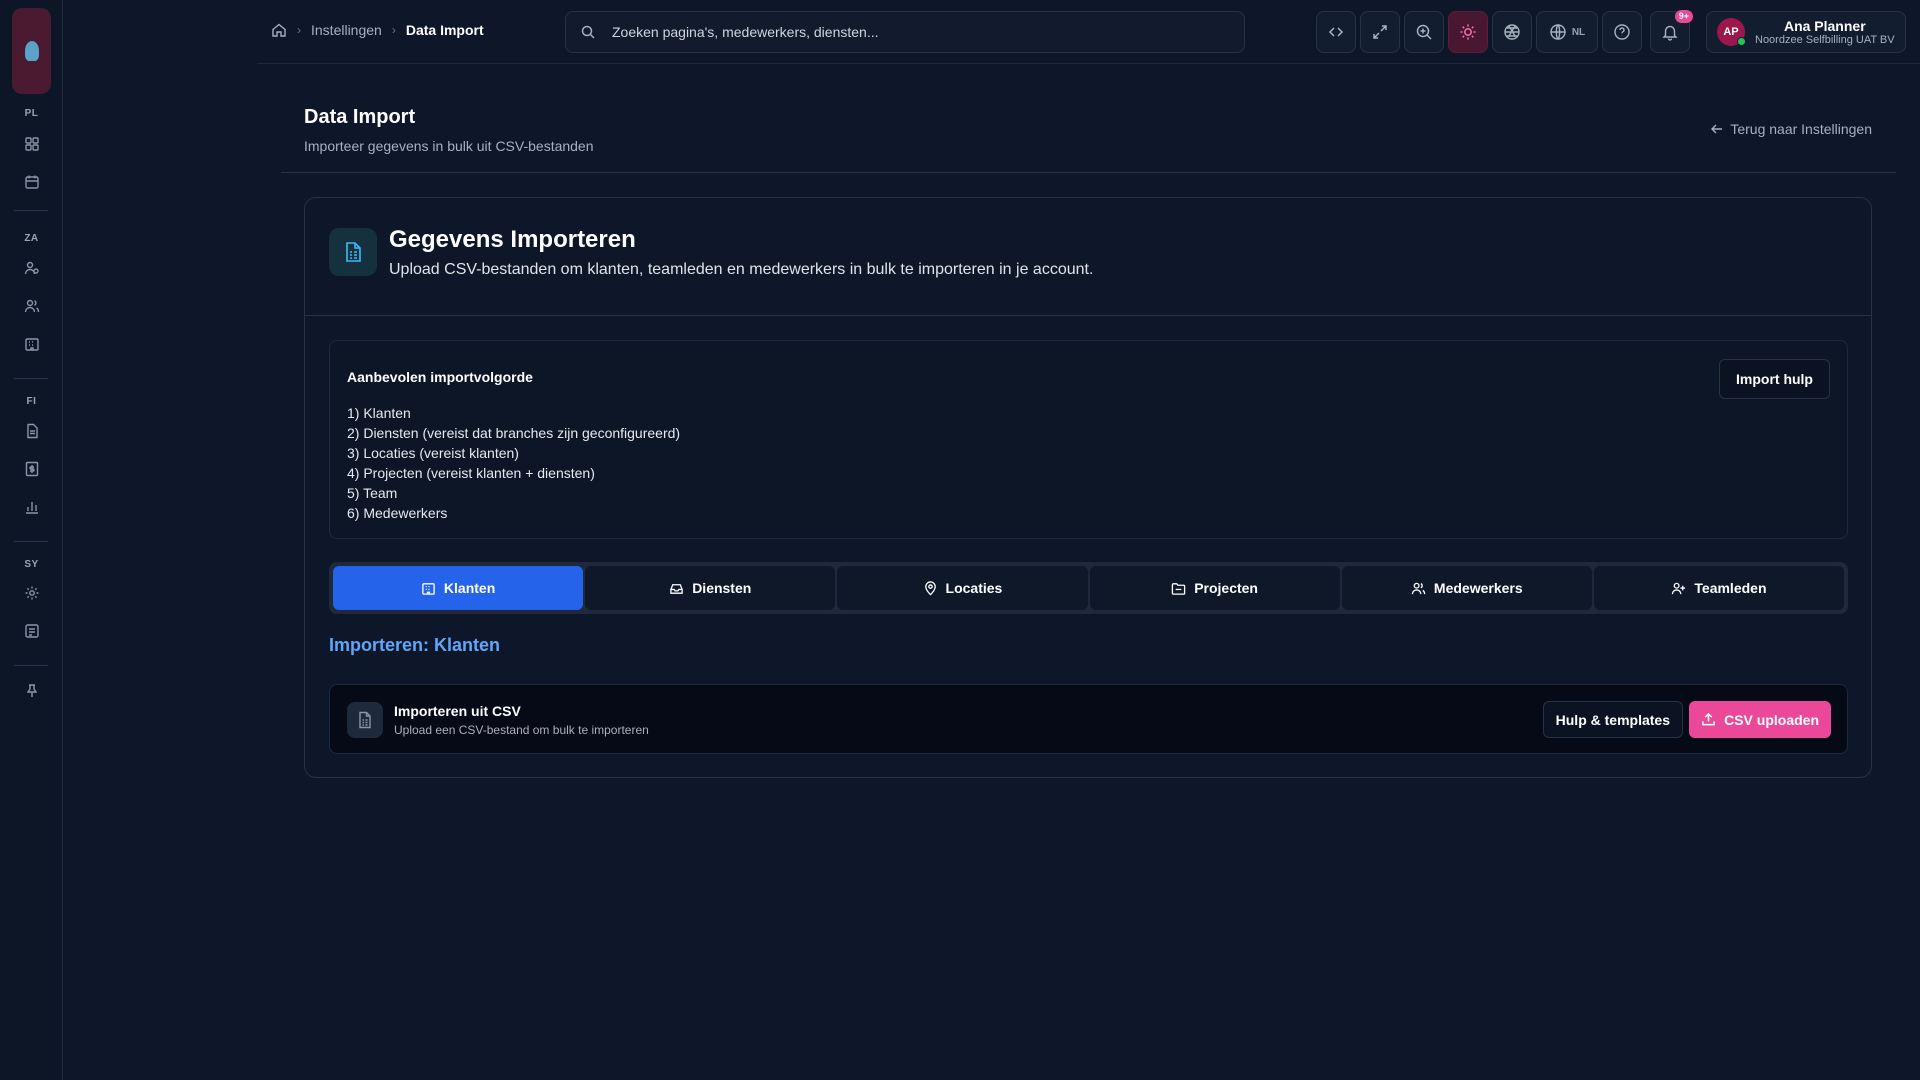 This screenshot has width=1920, height=1080. I want to click on sidebar-section-label: ZA, so click(31, 238).